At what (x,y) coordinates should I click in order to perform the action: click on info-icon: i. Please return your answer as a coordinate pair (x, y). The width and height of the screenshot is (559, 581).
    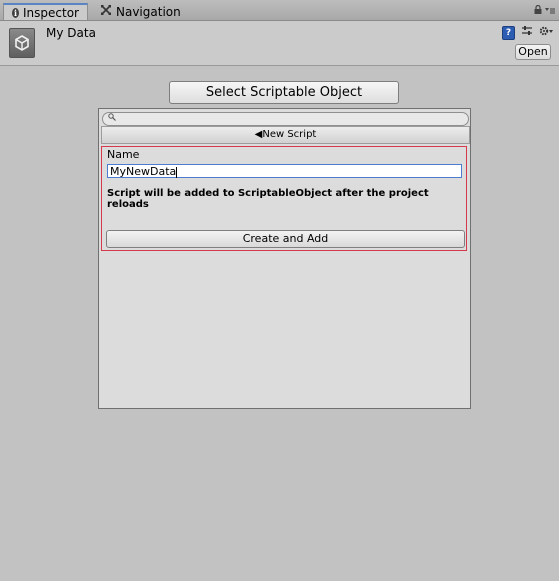
    Looking at the image, I should click on (16, 12).